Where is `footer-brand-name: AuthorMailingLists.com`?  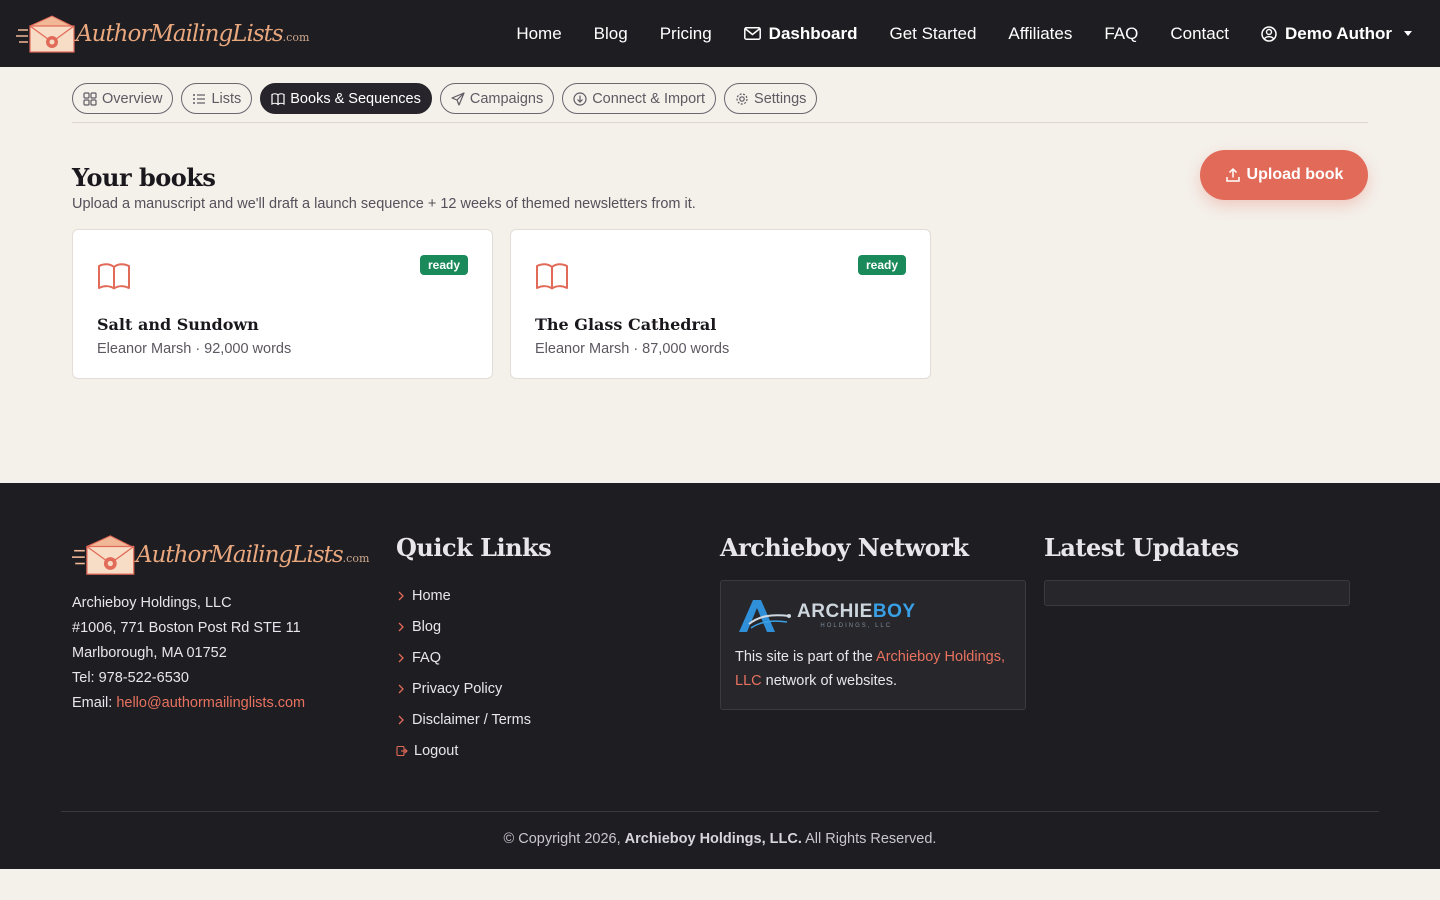 footer-brand-name: AuthorMailingLists.com is located at coordinates (253, 555).